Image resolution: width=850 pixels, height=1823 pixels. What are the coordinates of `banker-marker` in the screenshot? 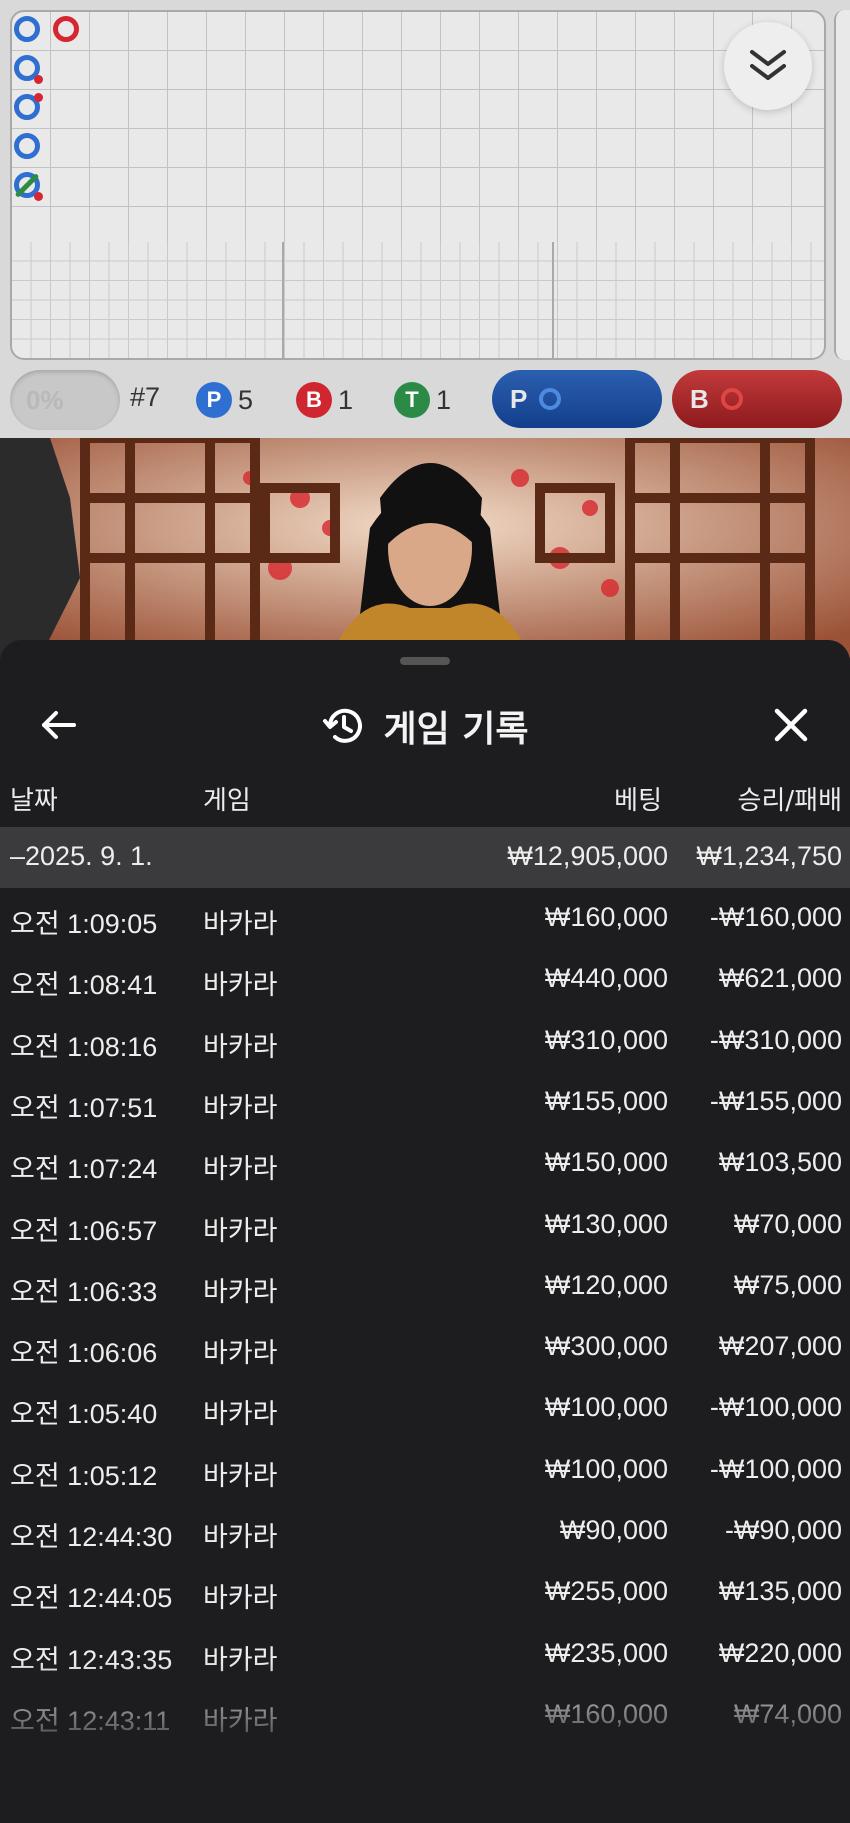 It's located at (66, 29).